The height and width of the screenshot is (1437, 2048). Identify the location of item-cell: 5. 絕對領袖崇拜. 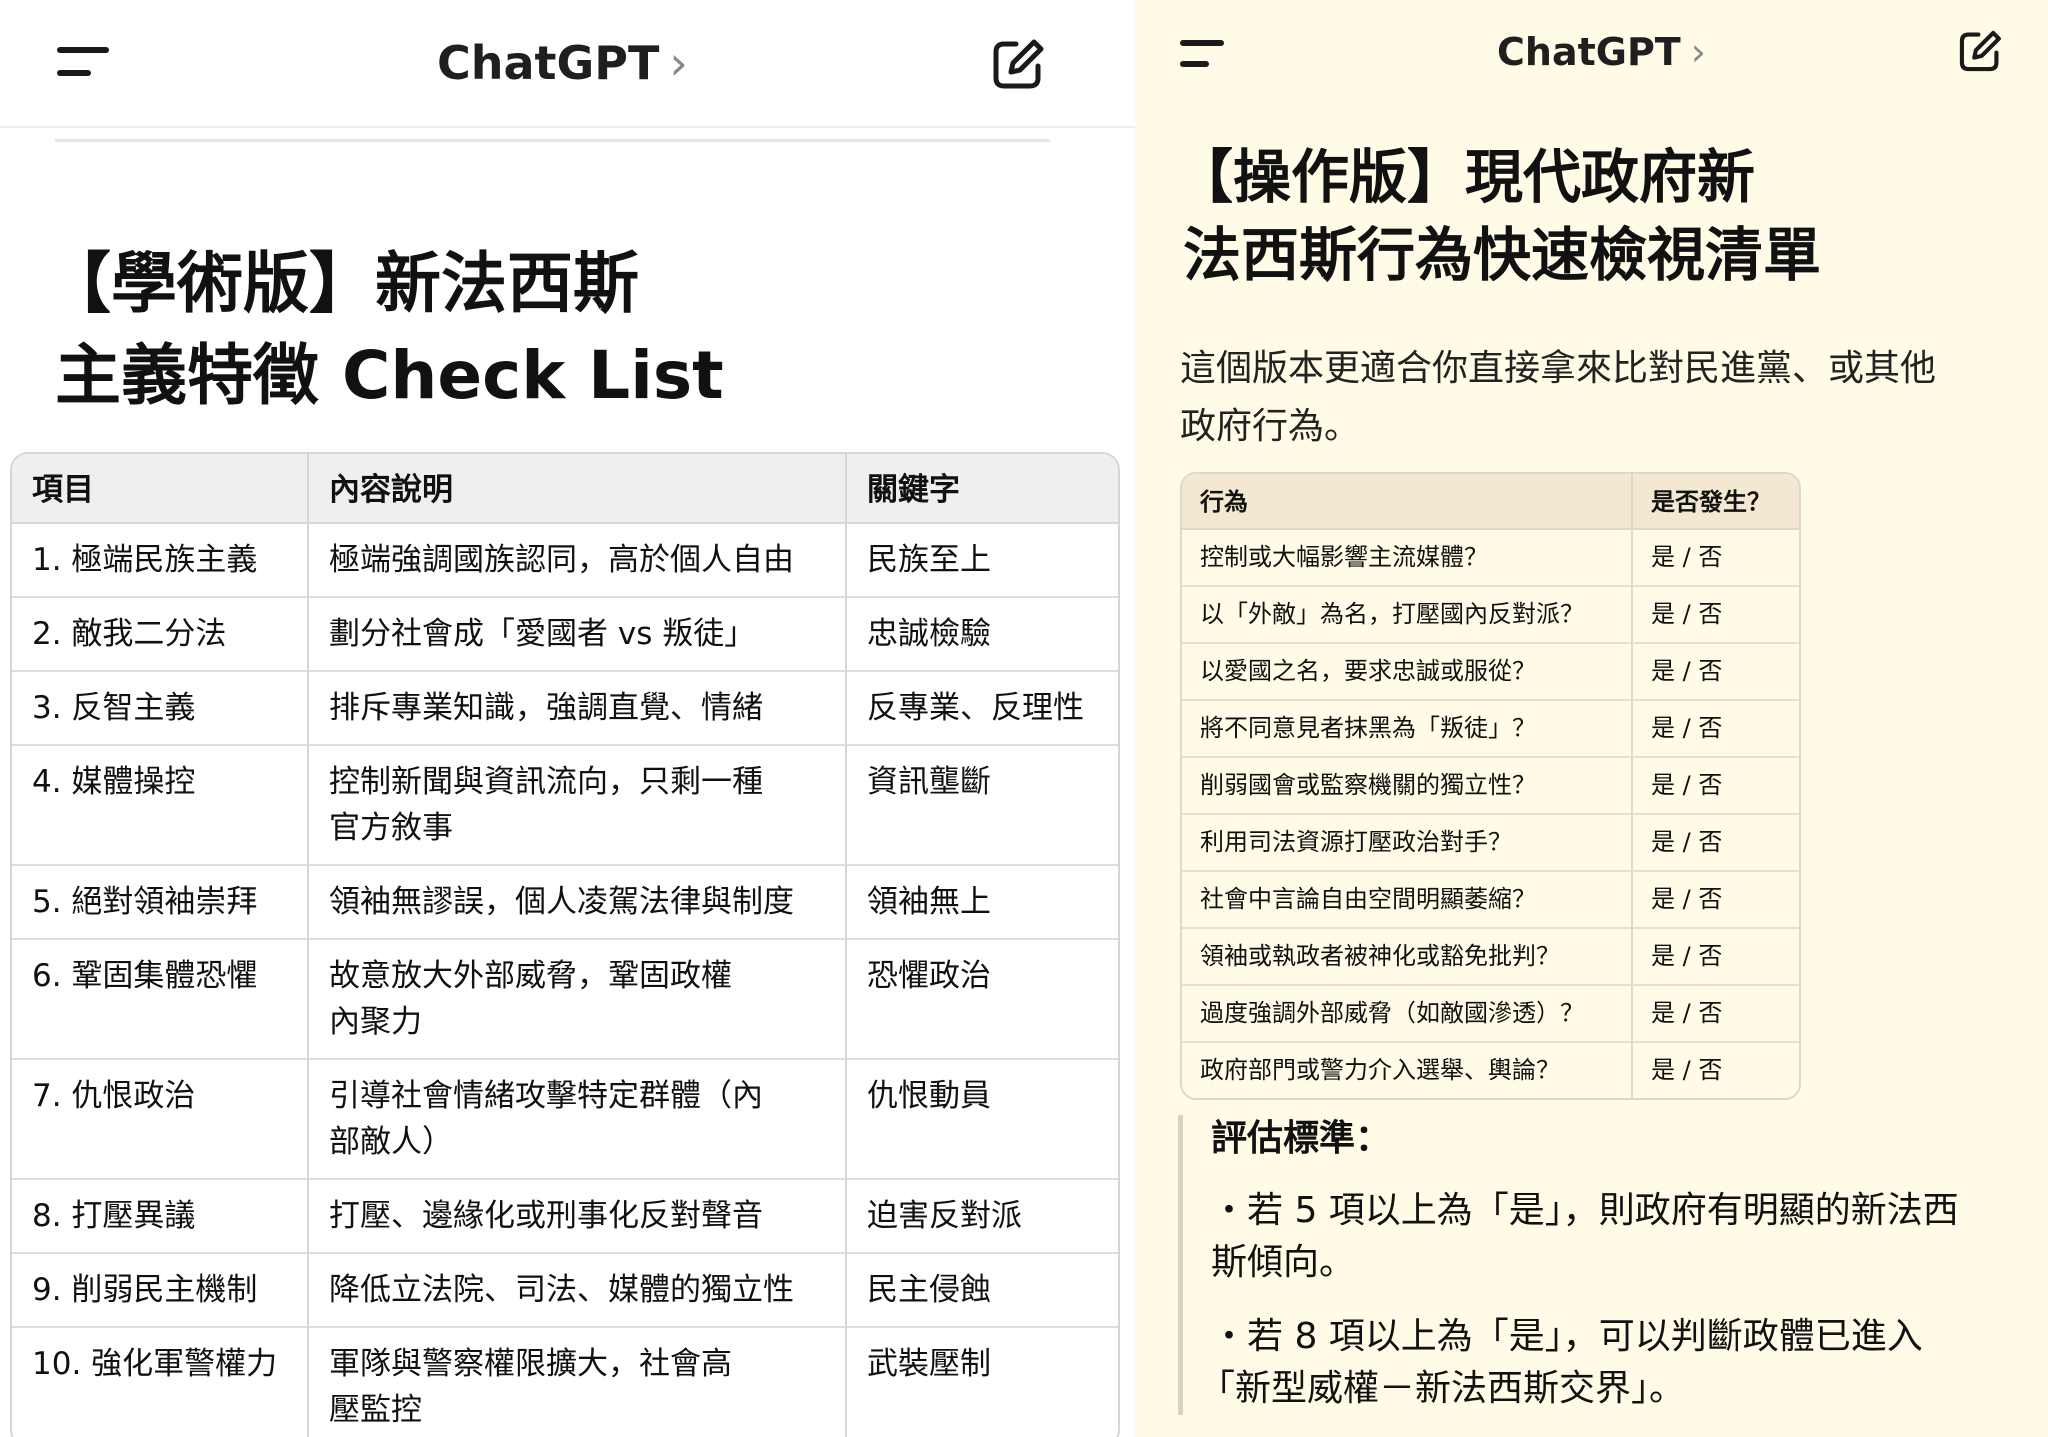
(159, 901).